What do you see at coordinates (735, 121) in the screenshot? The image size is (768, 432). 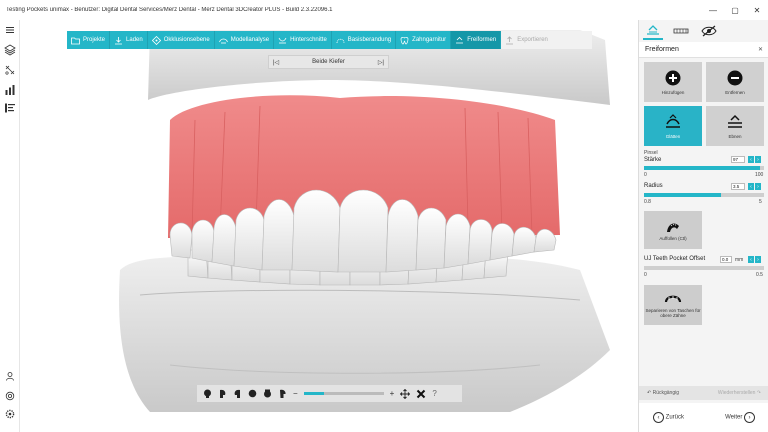 I see `flatten-icon` at bounding box center [735, 121].